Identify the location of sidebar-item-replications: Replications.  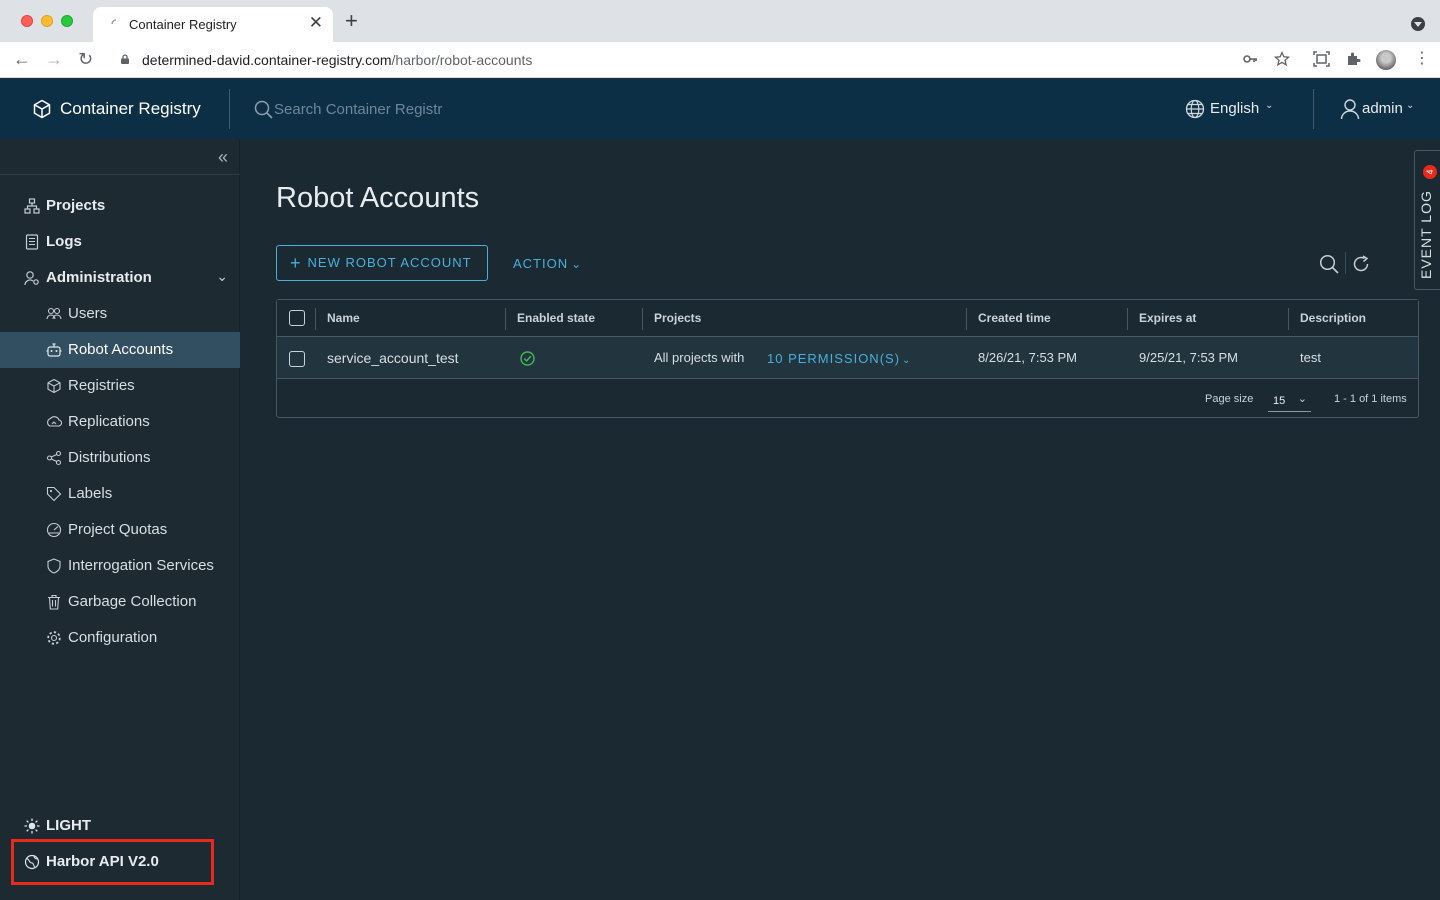
(120, 422).